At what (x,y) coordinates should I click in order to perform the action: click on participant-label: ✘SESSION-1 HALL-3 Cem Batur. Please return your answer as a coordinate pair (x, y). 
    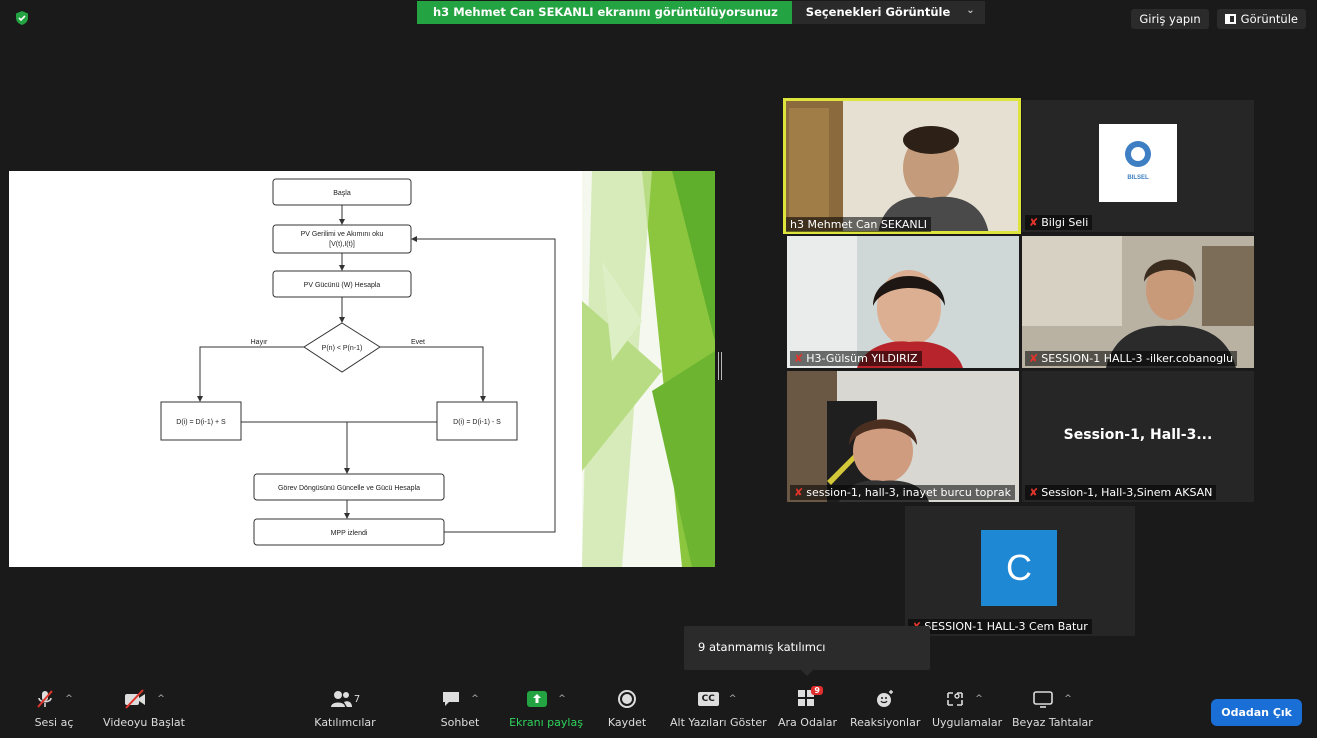
    Looking at the image, I should click on (1000, 626).